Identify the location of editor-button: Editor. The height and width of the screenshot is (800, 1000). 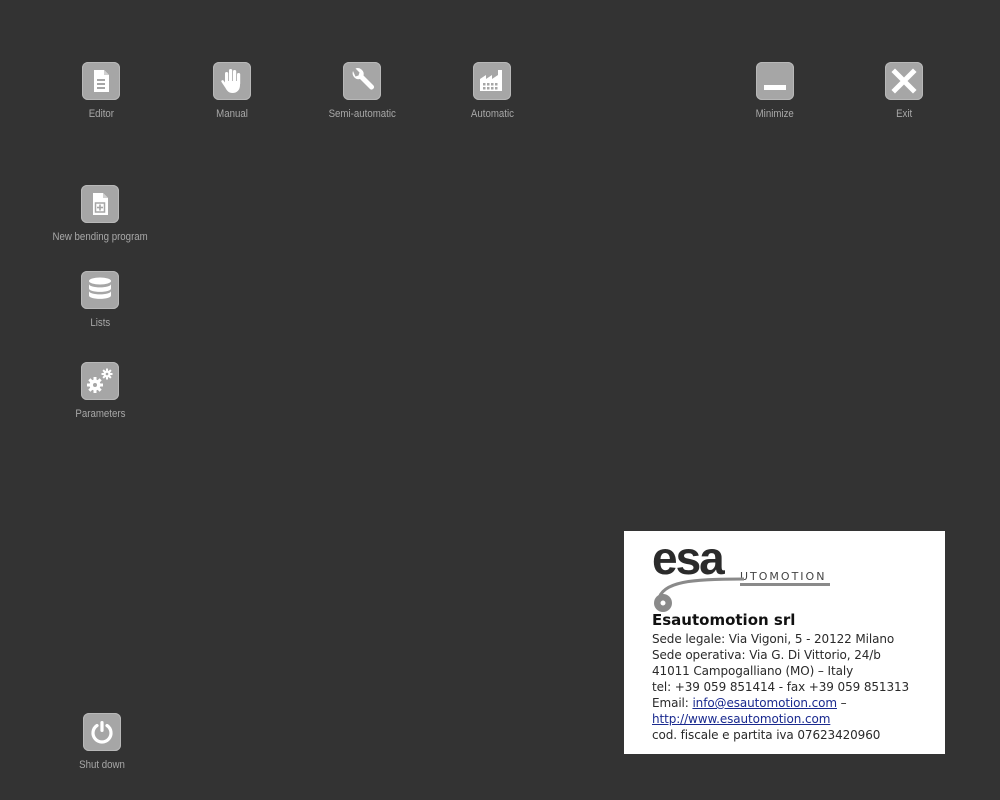
(101, 91).